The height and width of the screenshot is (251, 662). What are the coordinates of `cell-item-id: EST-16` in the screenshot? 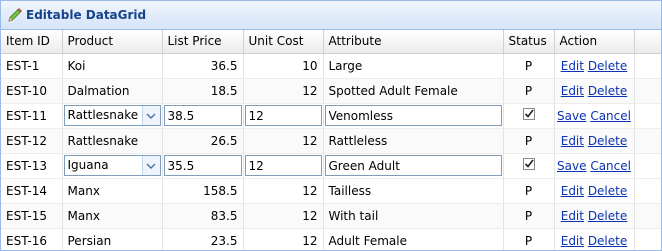 It's located at (32, 239).